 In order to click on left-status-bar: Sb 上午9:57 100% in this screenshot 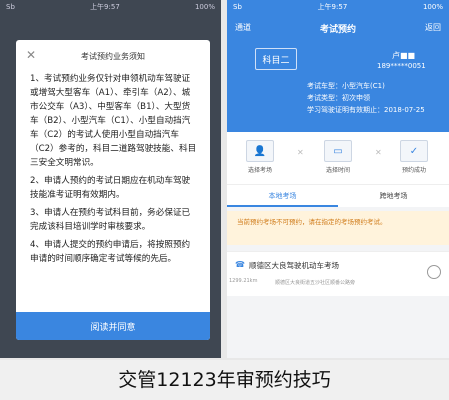, I will do `click(110, 7)`.